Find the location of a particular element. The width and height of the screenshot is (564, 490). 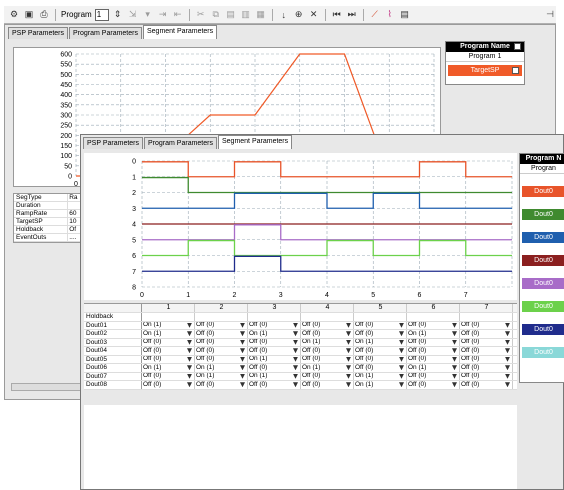

property-row: Duration is located at coordinates (48, 206).